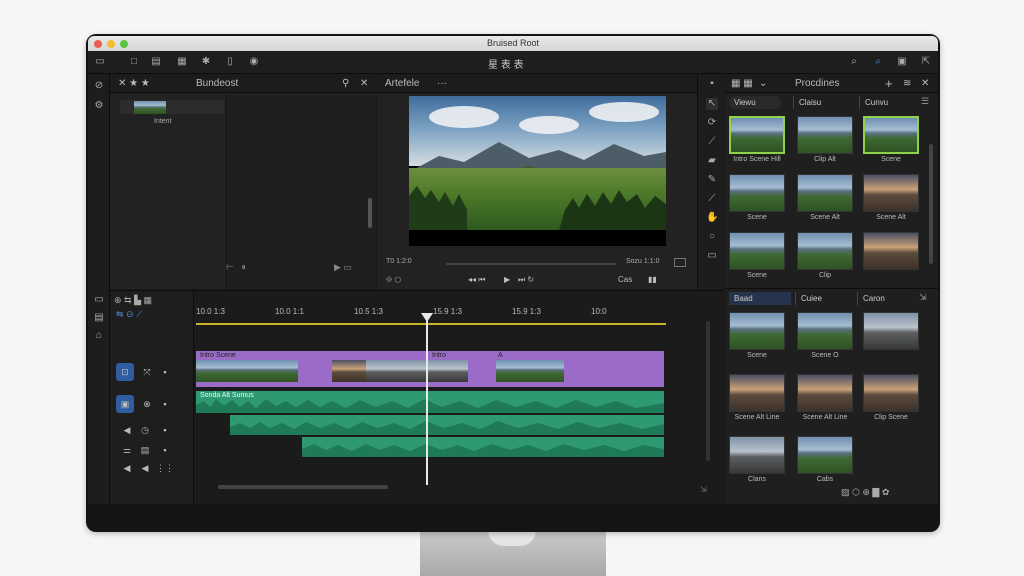 The height and width of the screenshot is (576, 1024). Describe the element at coordinates (442, 83) in the screenshot. I see `more-icon: ···` at that location.